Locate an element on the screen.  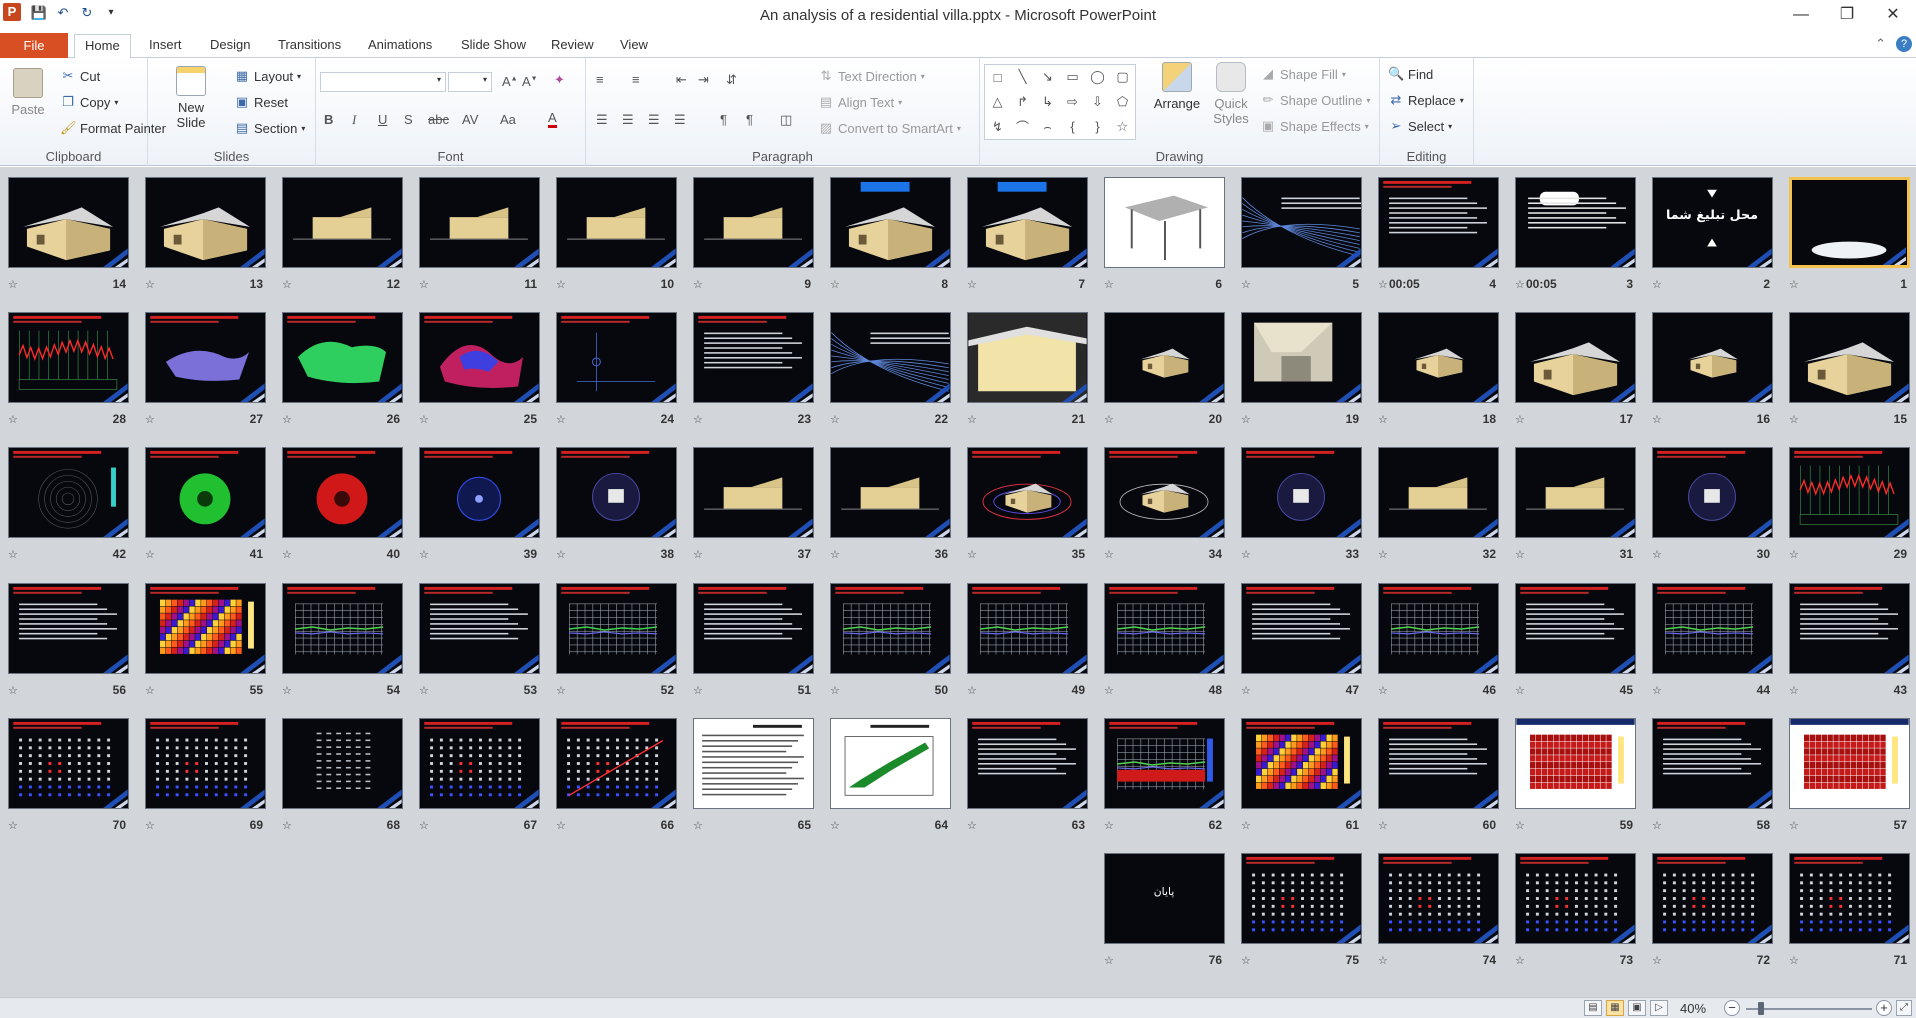
layout-button: ▦ Layout ▾ is located at coordinates (267, 76).